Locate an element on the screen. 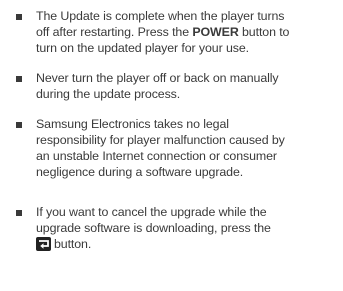 The image size is (343, 291). note-text-segment: off after restarting. Press the is located at coordinates (114, 32).